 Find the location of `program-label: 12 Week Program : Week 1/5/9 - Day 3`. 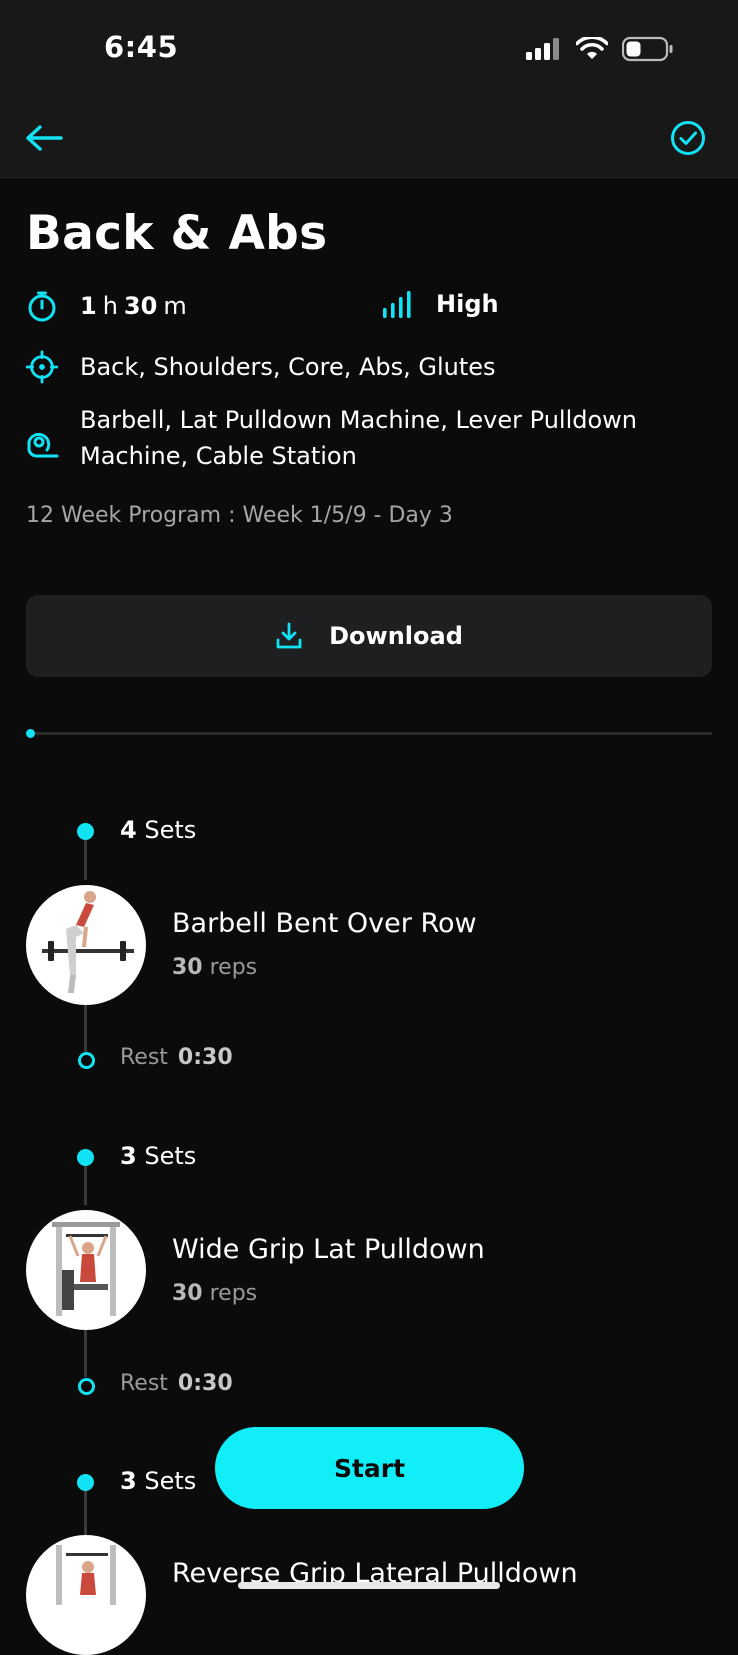

program-label: 12 Week Program : Week 1/5/9 - Day 3 is located at coordinates (239, 515).